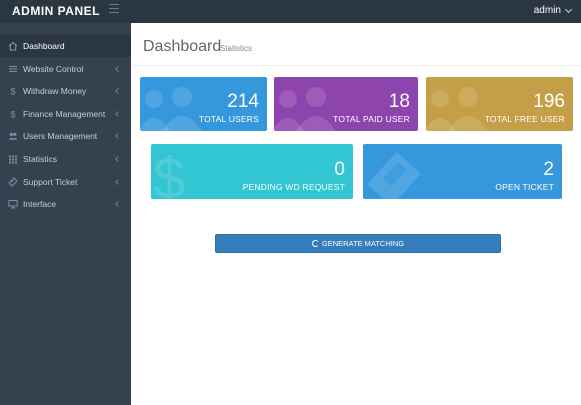  I want to click on user-menu: admin, so click(553, 10).